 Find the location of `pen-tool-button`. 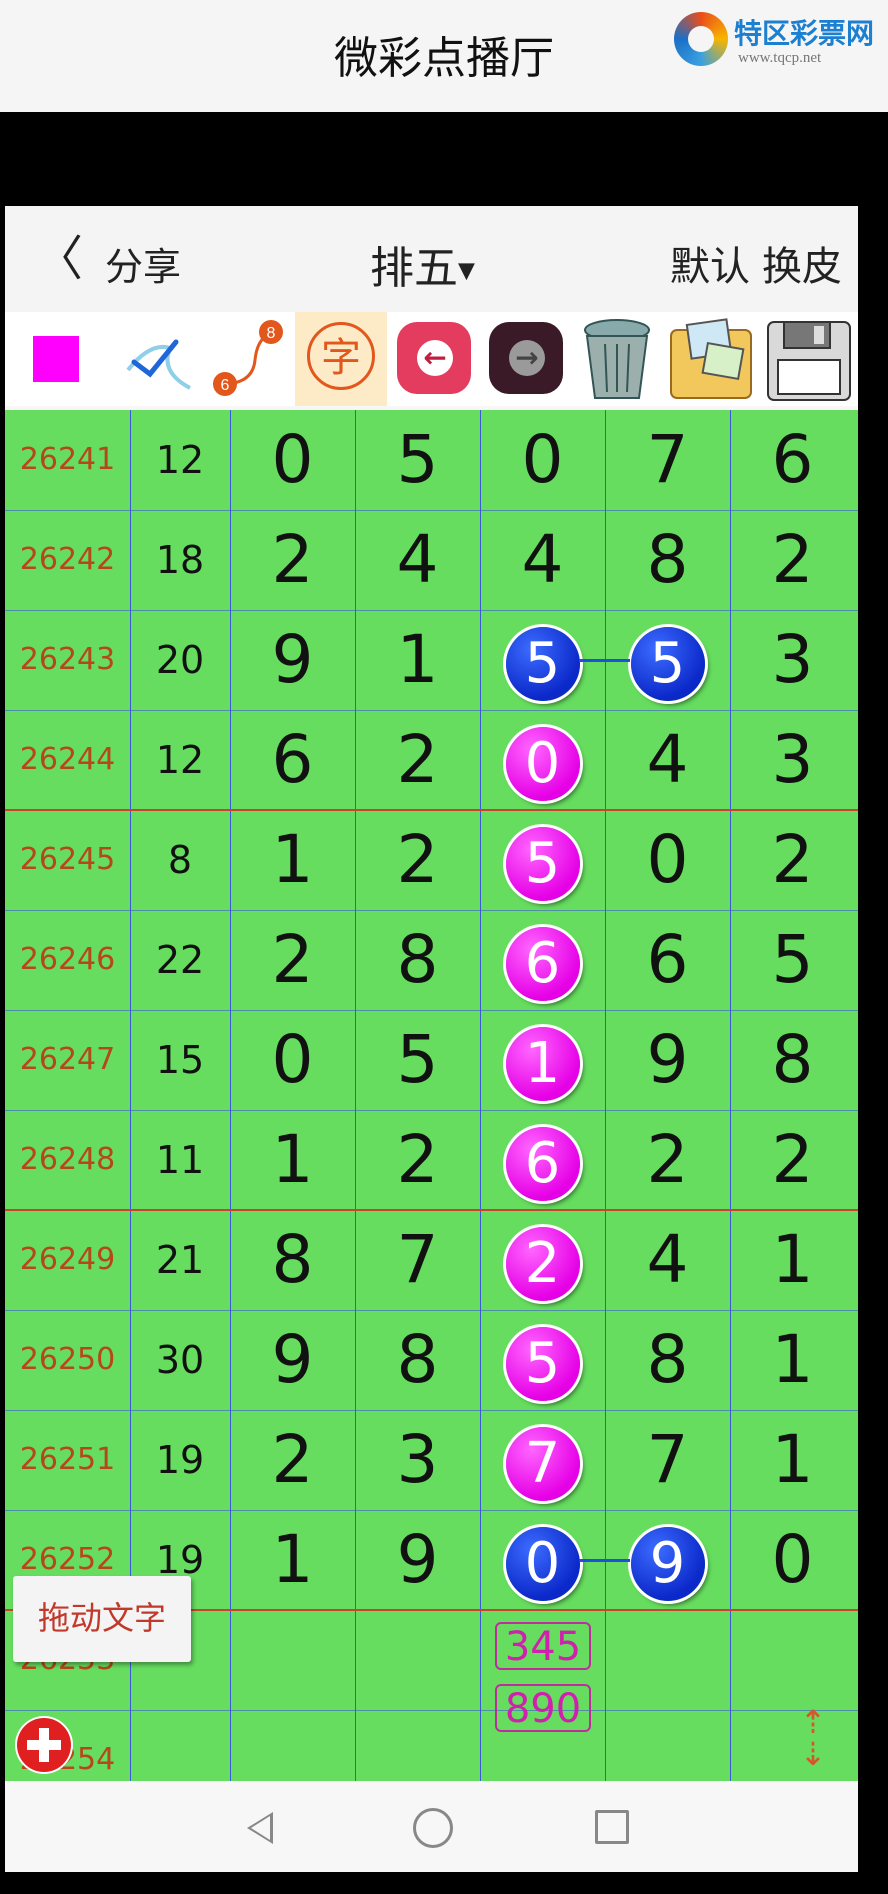

pen-tool-button is located at coordinates (156, 359).